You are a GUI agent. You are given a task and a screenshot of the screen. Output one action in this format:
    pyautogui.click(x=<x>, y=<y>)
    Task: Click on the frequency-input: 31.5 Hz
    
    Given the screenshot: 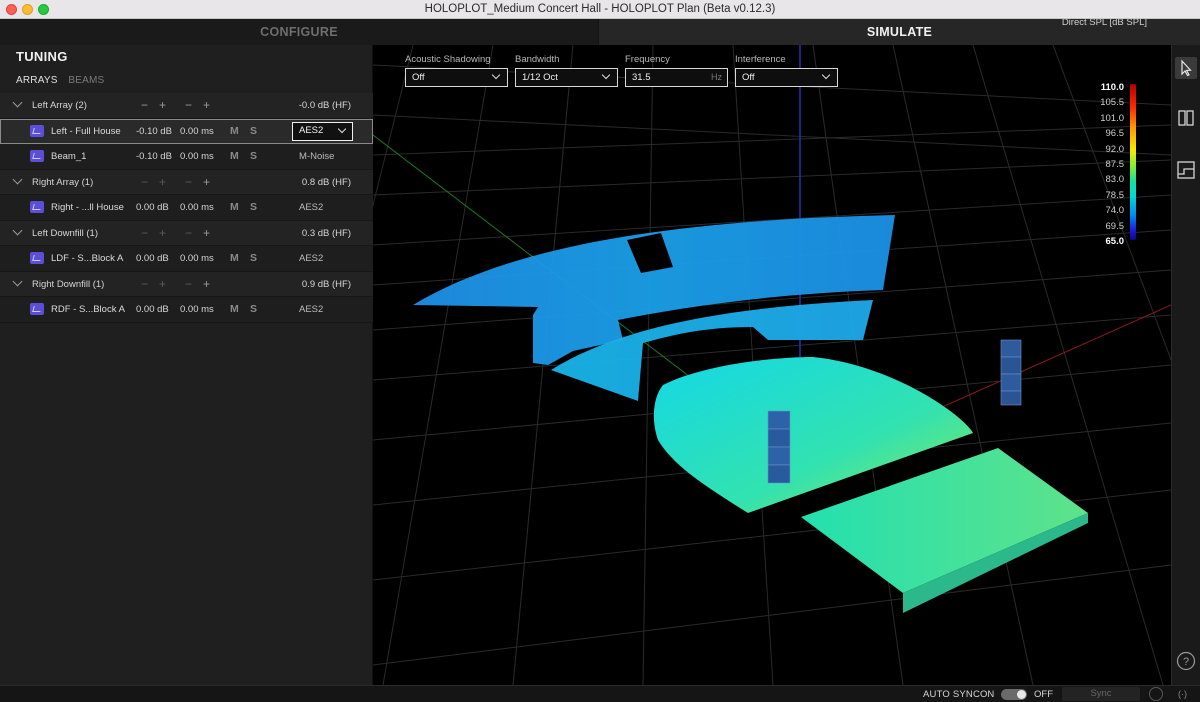 What is the action you would take?
    pyautogui.click(x=676, y=77)
    